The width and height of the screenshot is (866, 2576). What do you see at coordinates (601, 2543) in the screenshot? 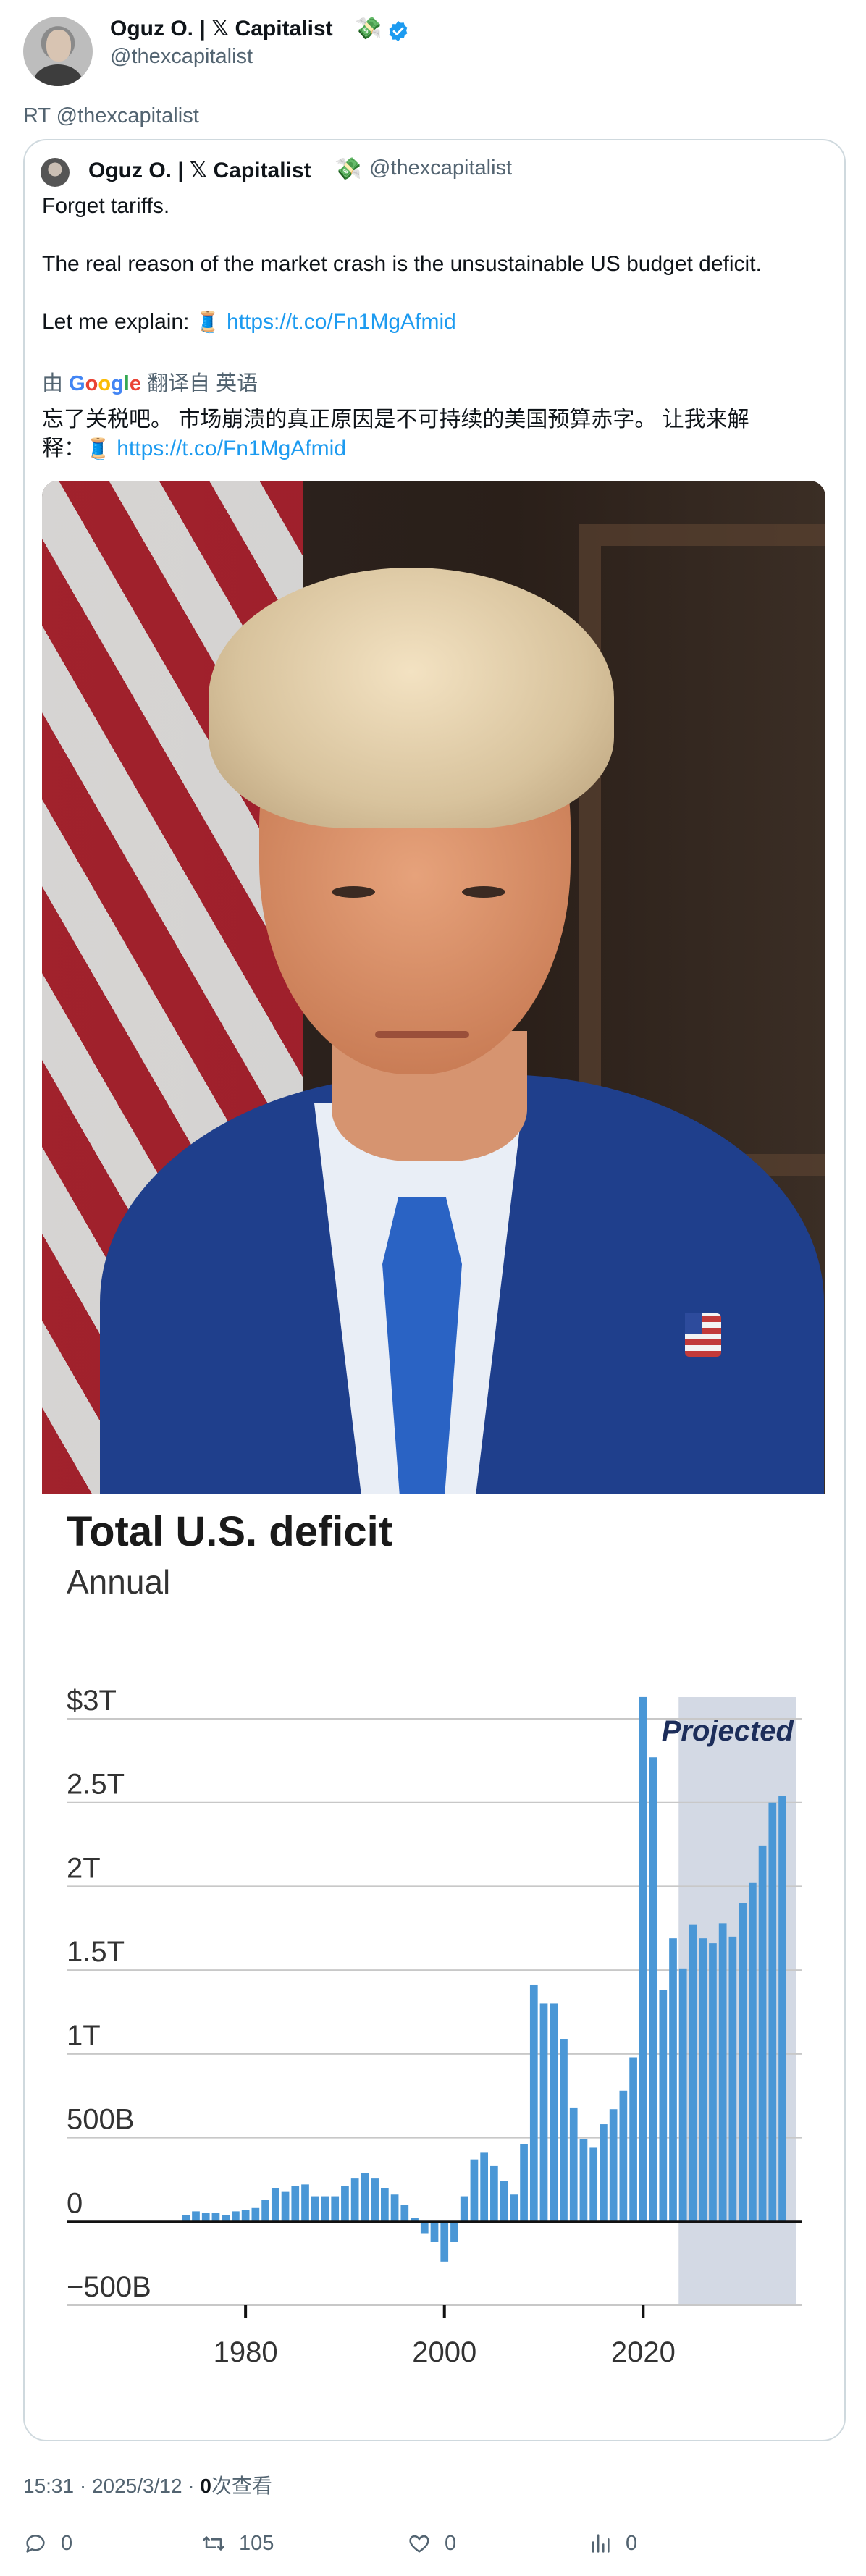
I see `views-icon` at bounding box center [601, 2543].